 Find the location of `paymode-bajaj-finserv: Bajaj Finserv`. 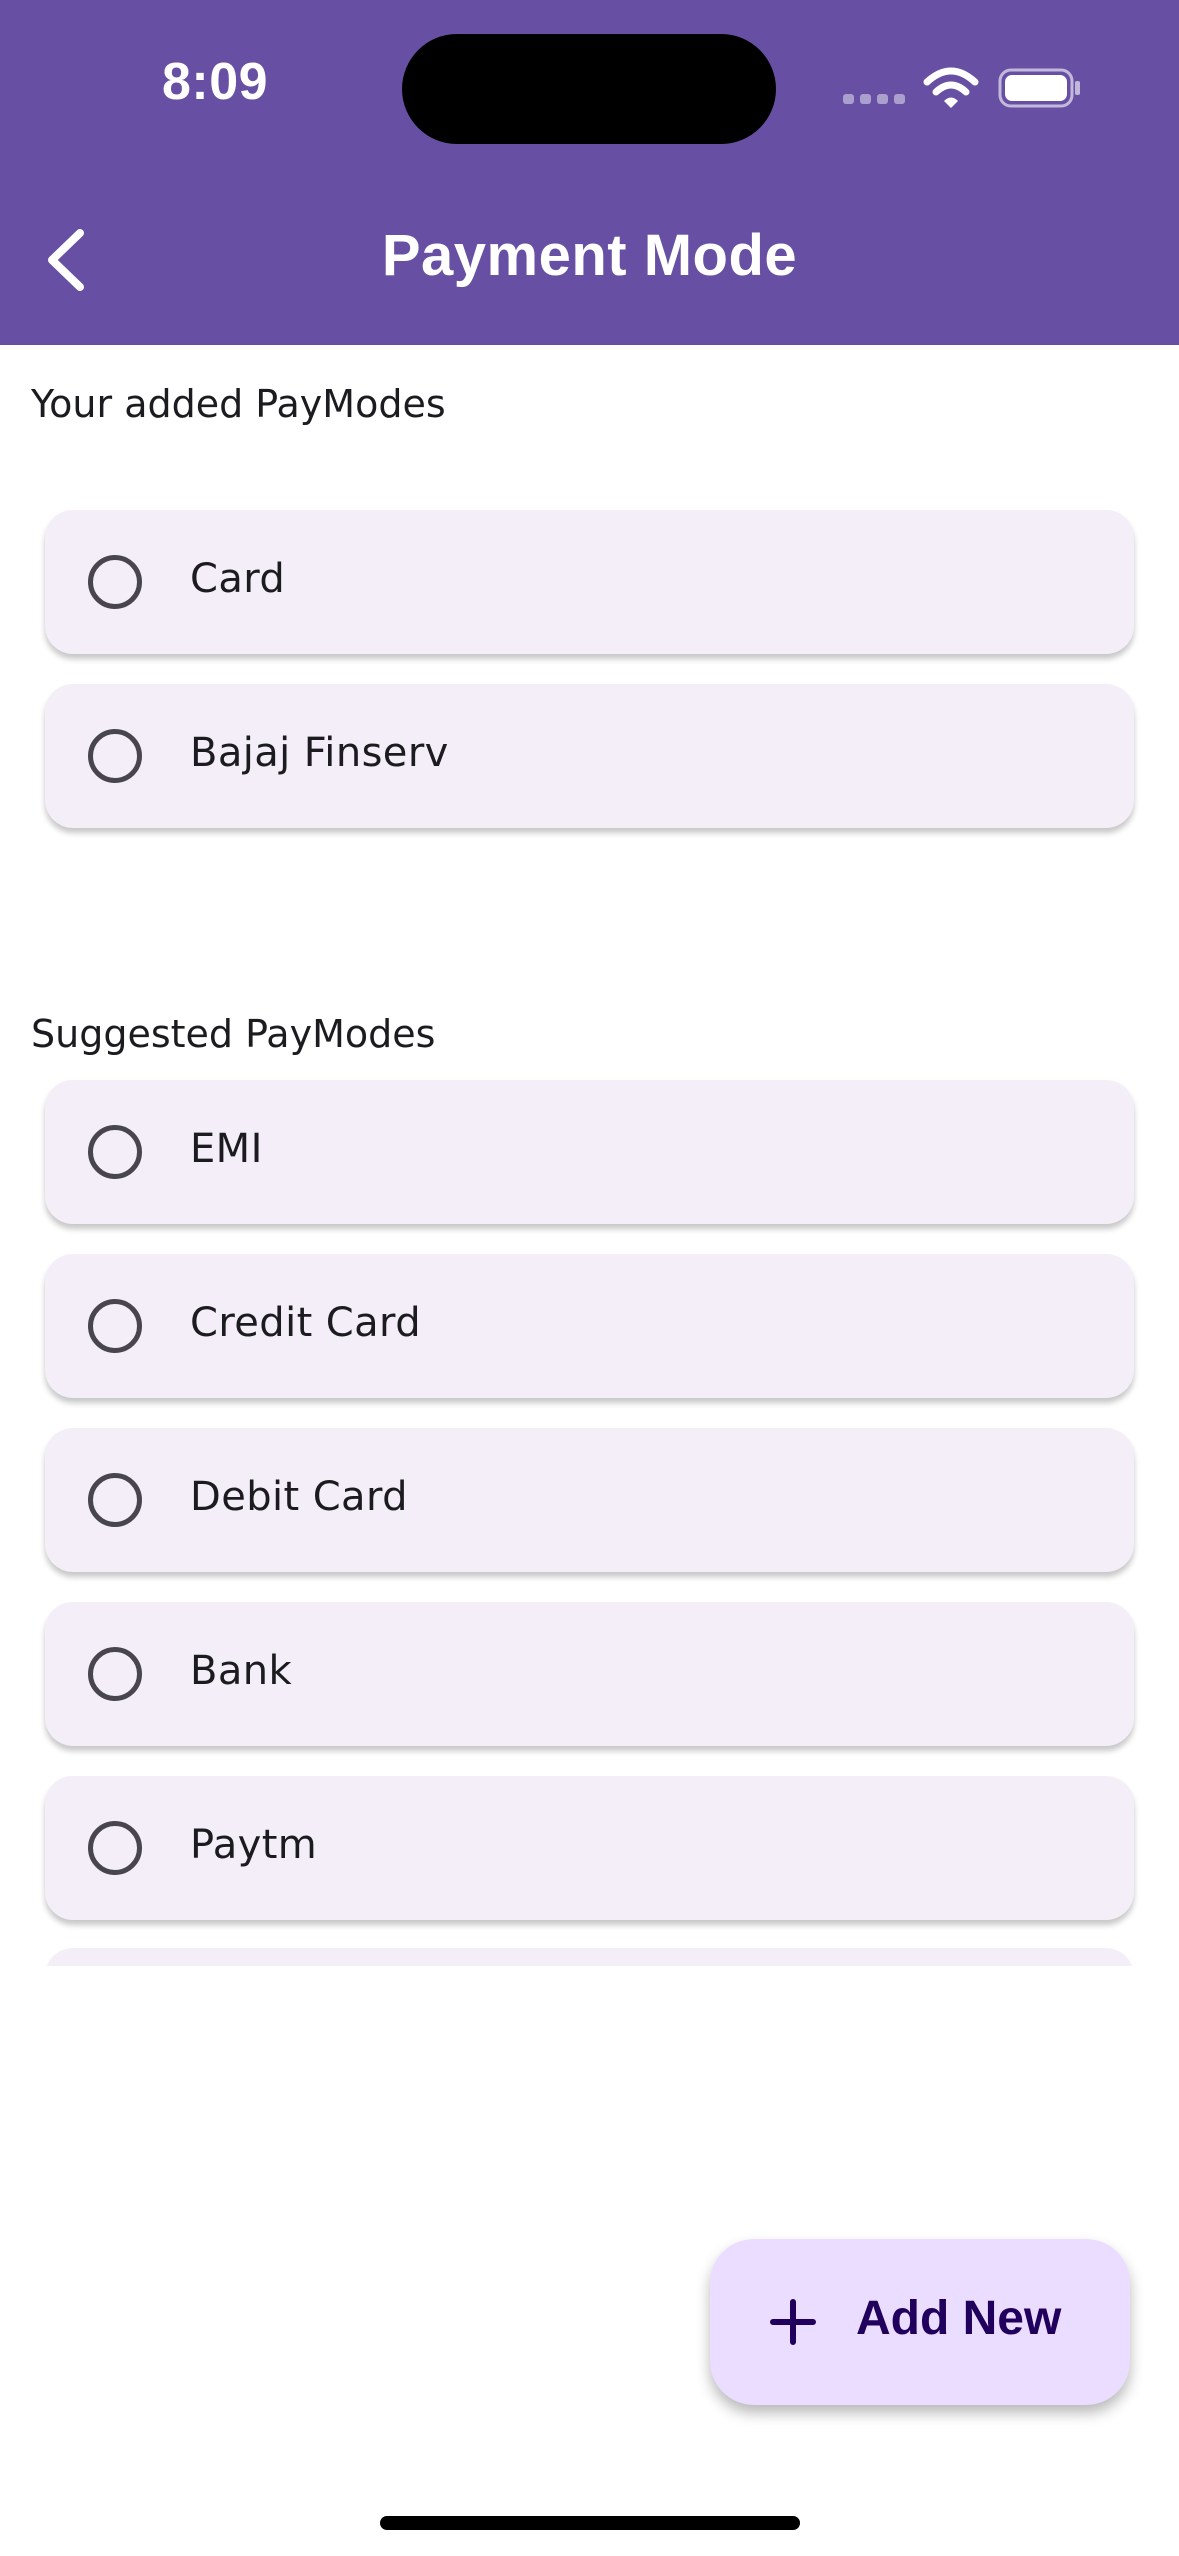

paymode-bajaj-finserv: Bajaj Finserv is located at coordinates (589, 756).